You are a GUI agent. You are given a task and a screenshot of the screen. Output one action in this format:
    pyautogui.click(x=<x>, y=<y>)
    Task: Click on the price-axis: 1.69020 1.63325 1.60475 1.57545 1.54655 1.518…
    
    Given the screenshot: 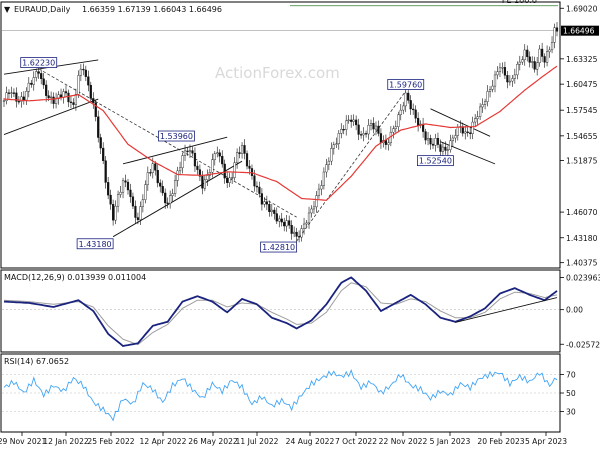 What is the action you would take?
    pyautogui.click(x=579, y=136)
    